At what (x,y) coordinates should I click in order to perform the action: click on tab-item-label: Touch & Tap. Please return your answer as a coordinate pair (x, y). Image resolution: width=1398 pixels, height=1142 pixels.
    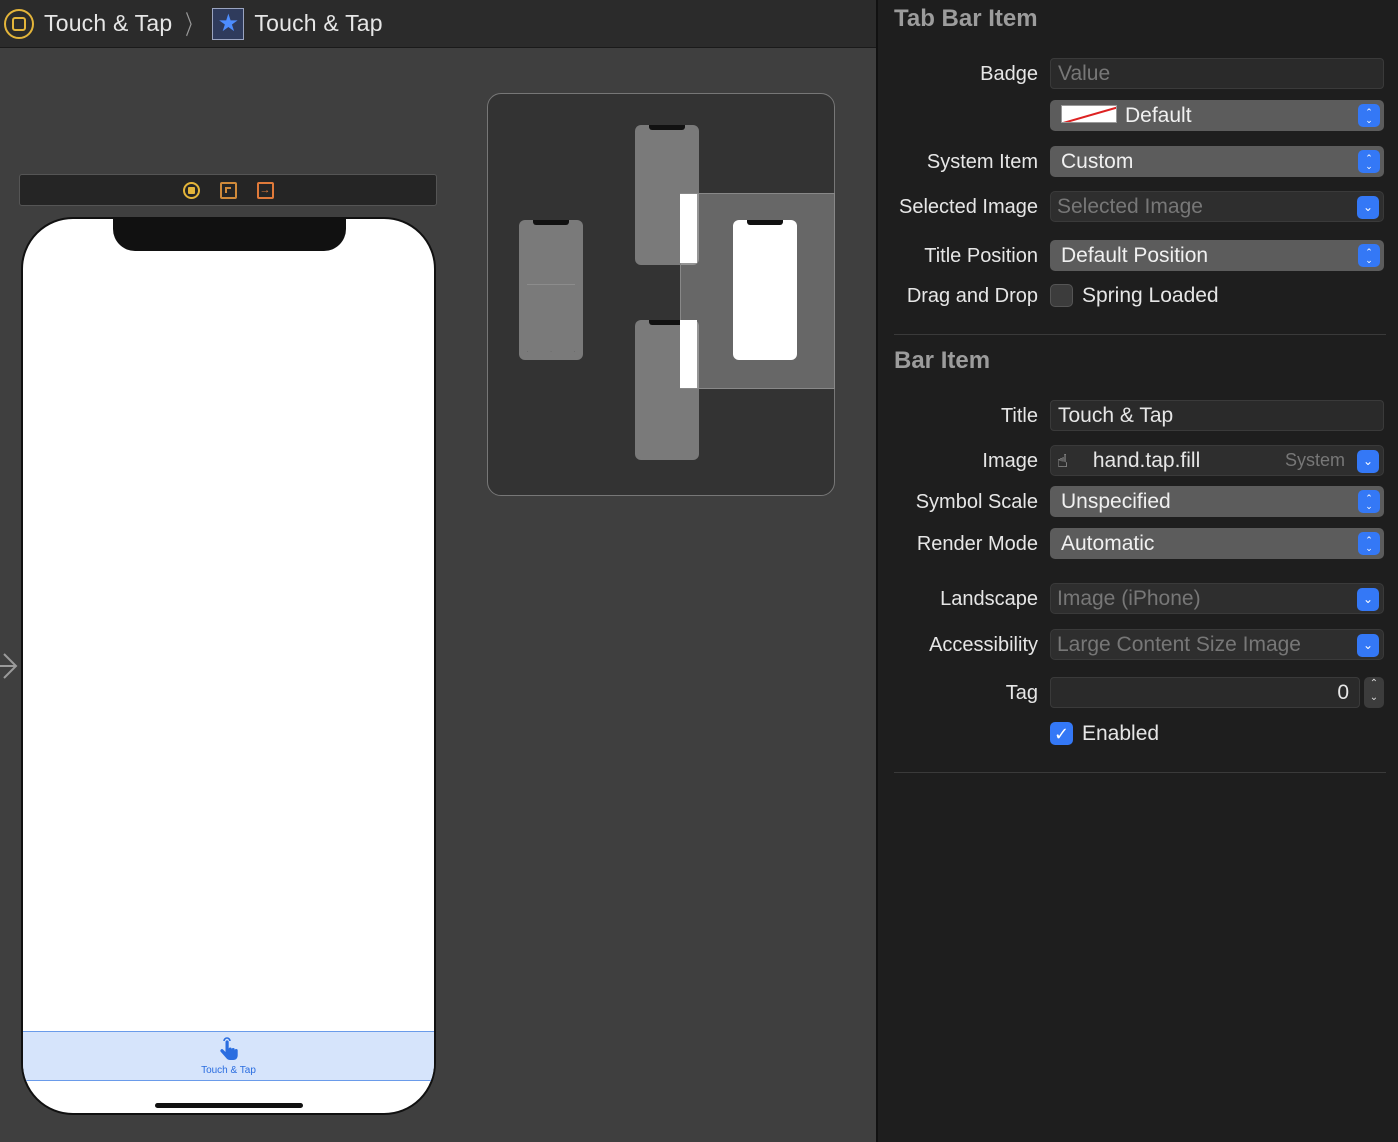
    Looking at the image, I should click on (228, 1070).